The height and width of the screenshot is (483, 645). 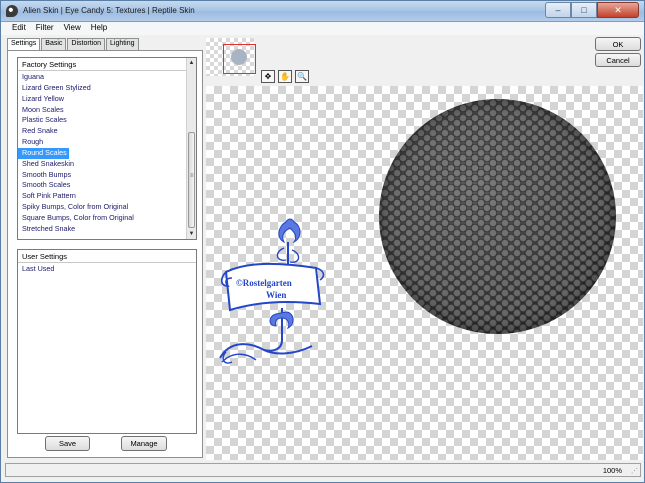 I want to click on tab-lighting: Lighting, so click(x=122, y=44).